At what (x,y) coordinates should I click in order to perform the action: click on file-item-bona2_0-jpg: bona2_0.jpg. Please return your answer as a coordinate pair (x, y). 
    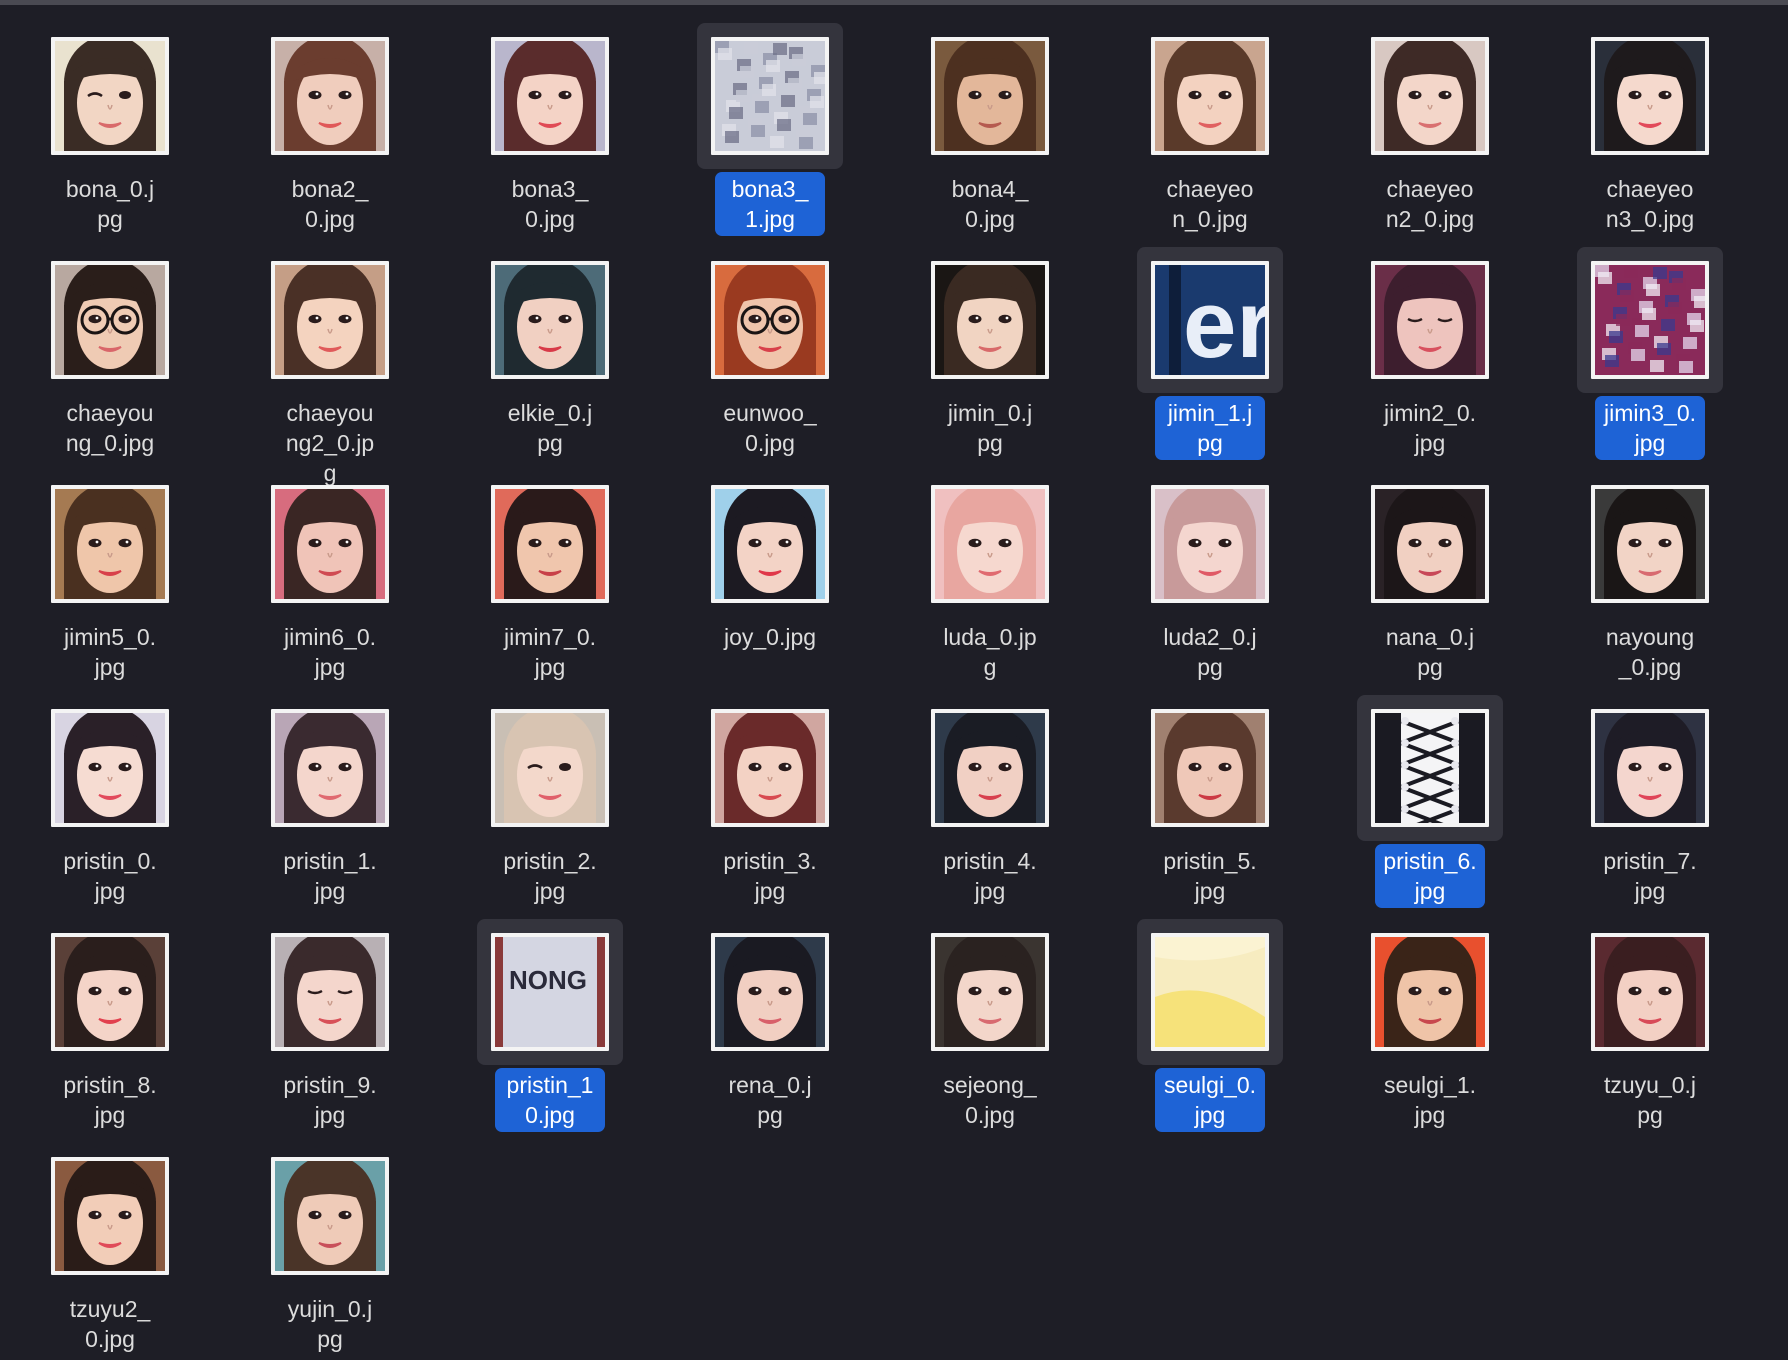
    Looking at the image, I should click on (330, 129).